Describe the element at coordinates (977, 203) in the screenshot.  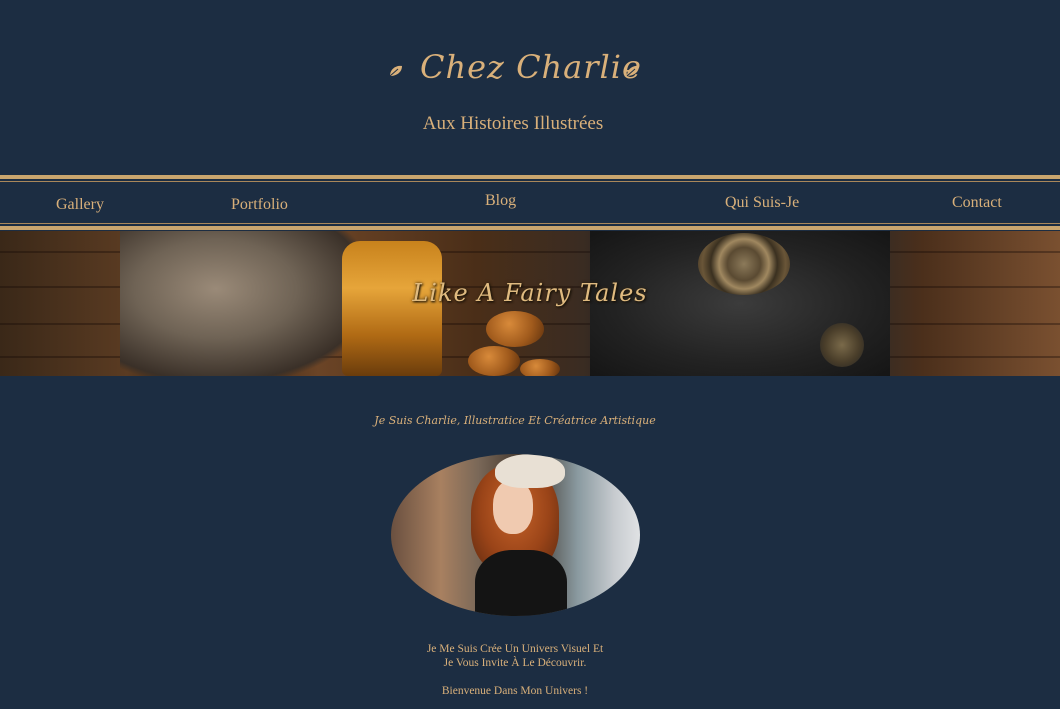
I see `nav-item-contact: Contact` at that location.